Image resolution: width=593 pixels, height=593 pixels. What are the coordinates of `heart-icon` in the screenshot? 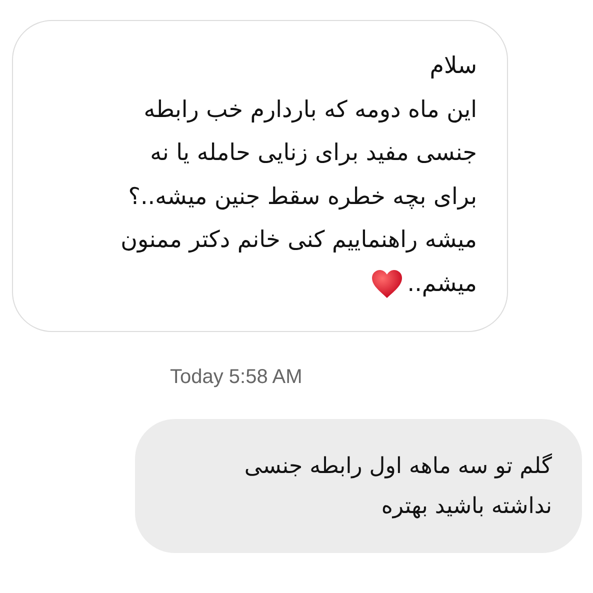 It's located at (387, 284).